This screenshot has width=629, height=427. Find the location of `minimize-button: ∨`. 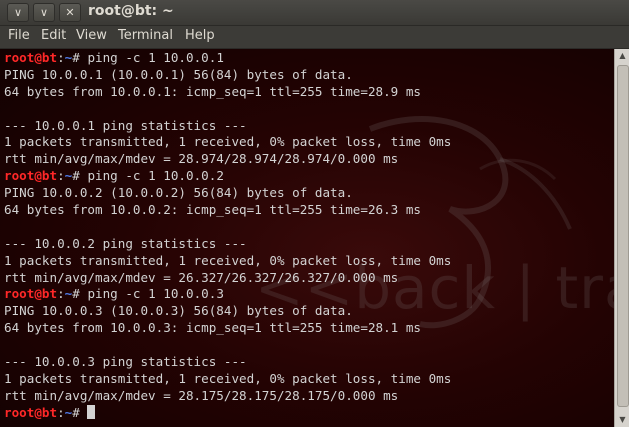

minimize-button: ∨ is located at coordinates (18, 12).